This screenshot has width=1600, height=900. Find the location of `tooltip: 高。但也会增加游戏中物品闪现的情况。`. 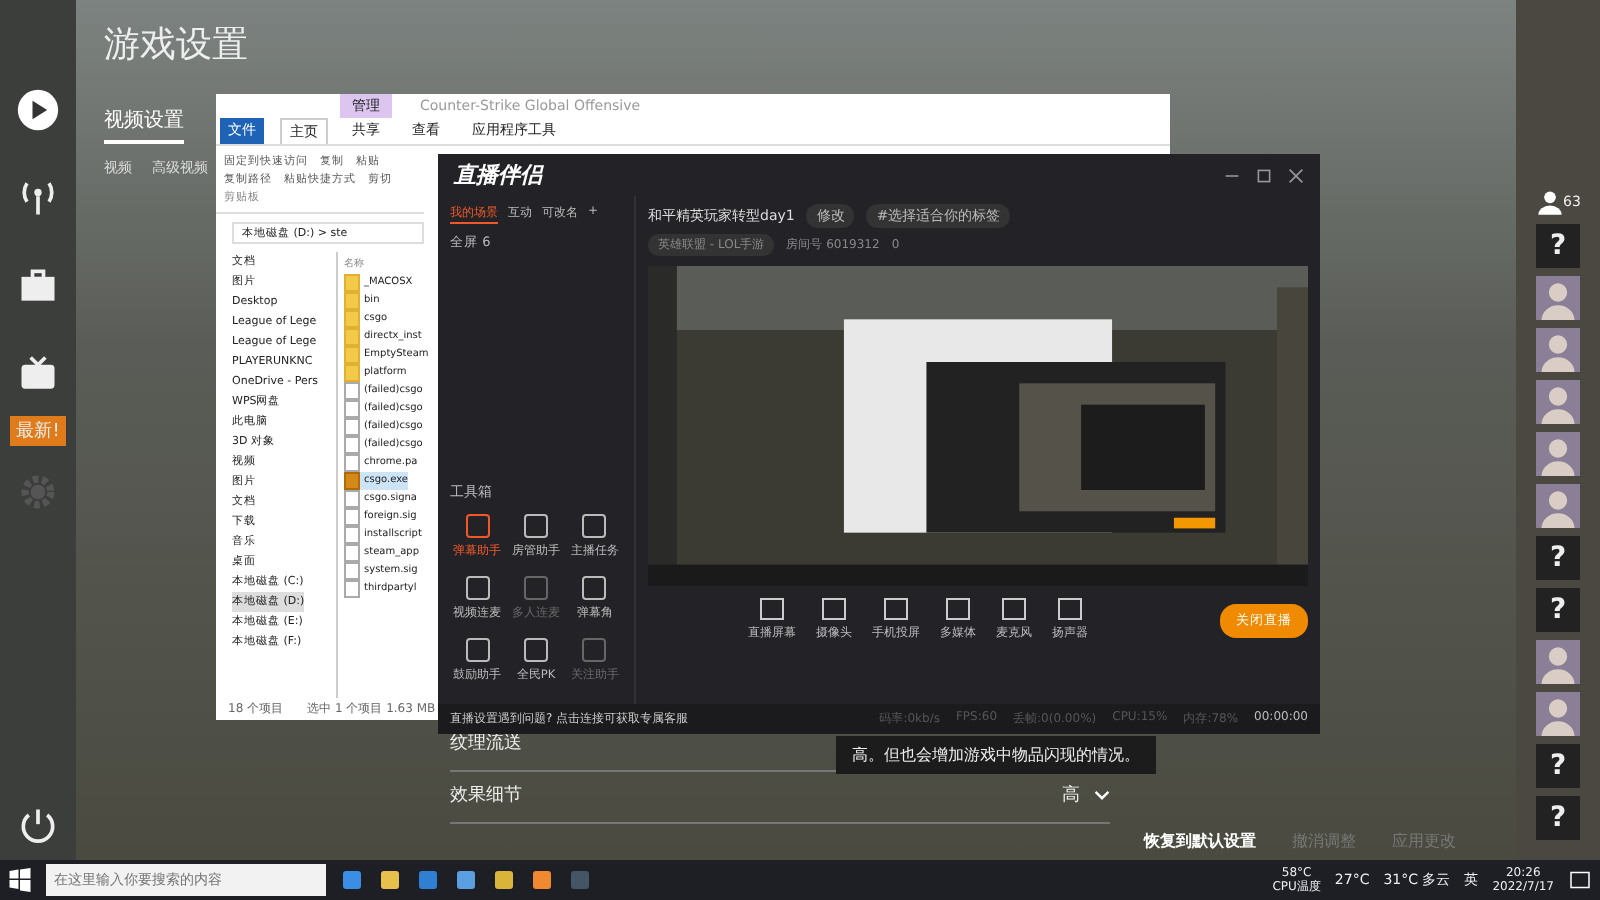

tooltip: 高。但也会增加游戏中物品闪现的情况。 is located at coordinates (996, 755).